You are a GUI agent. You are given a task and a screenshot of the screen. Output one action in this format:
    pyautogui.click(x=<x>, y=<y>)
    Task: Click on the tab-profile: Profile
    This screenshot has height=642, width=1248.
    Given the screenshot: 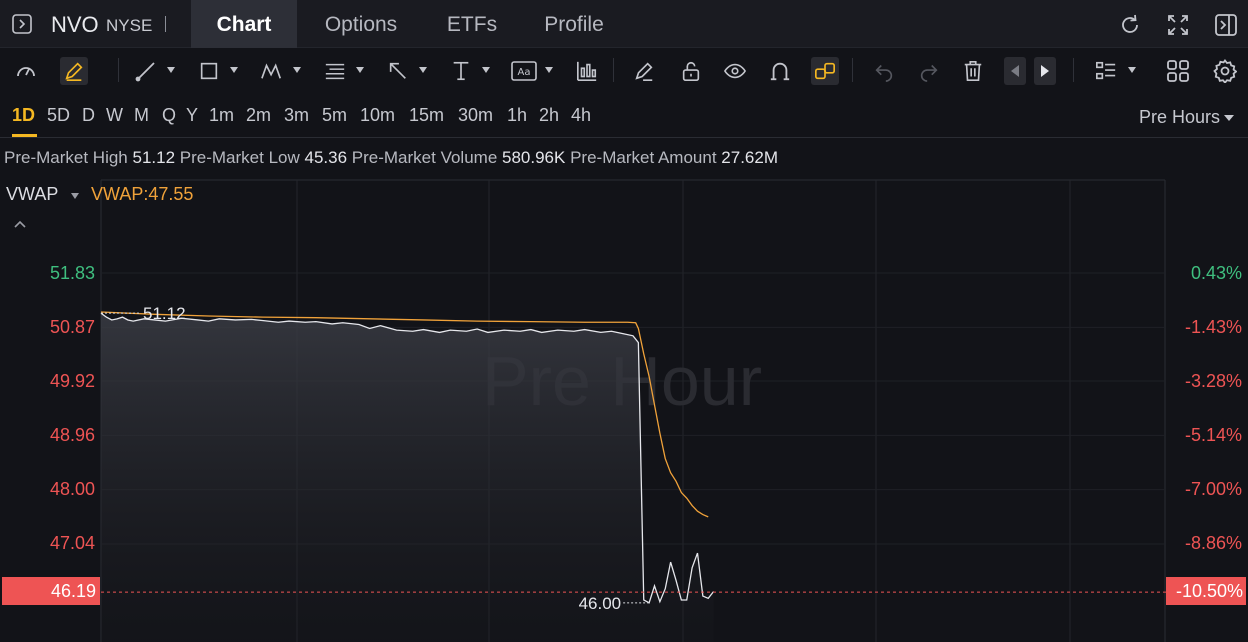 What is the action you would take?
    pyautogui.click(x=574, y=24)
    